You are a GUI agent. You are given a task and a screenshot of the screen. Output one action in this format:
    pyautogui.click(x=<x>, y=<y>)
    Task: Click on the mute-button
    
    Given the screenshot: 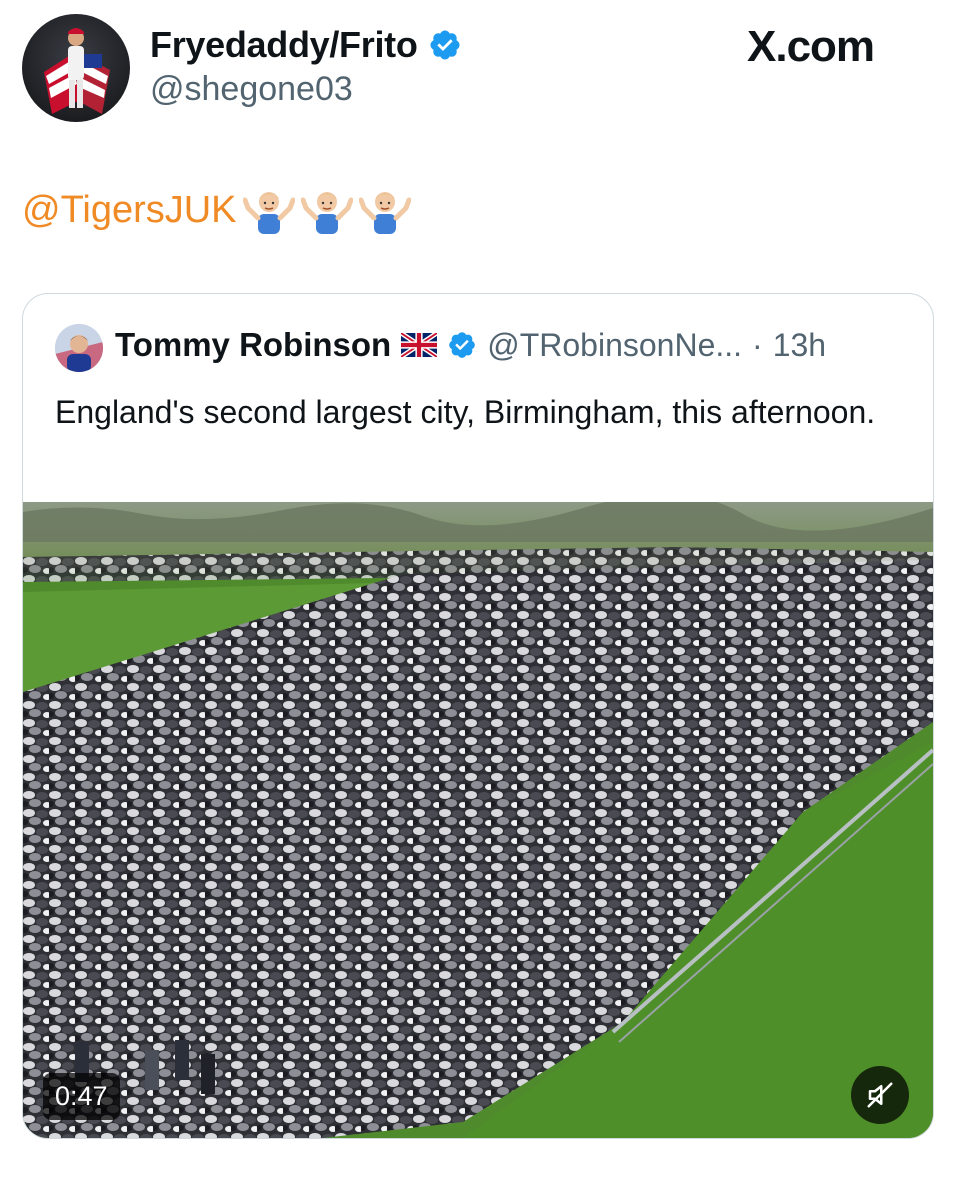 What is the action you would take?
    pyautogui.click(x=880, y=1095)
    